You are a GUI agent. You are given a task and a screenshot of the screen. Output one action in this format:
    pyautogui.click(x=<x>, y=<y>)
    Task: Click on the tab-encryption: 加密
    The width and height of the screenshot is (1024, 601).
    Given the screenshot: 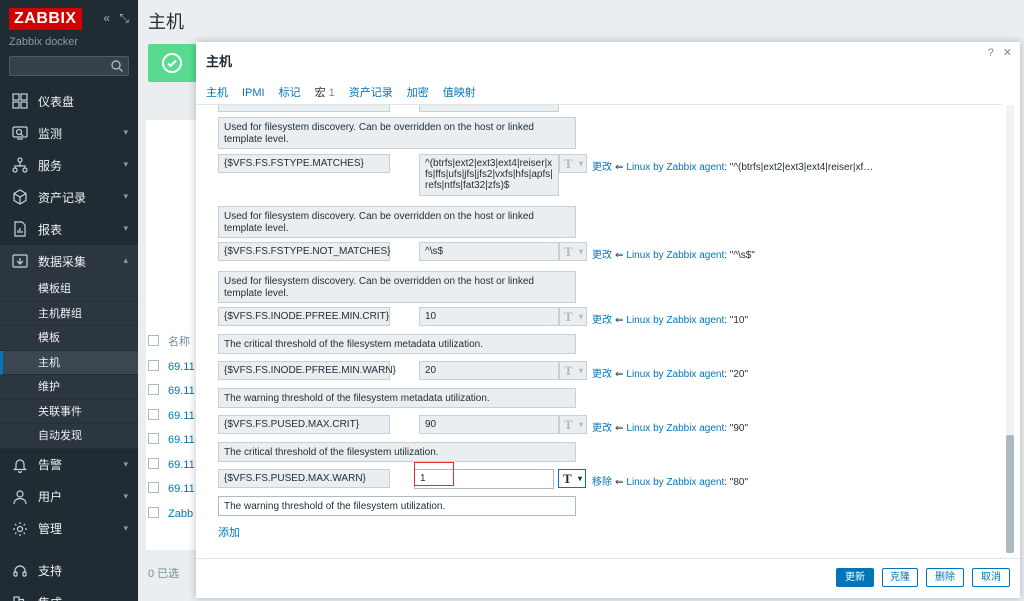 What is the action you would take?
    pyautogui.click(x=418, y=95)
    